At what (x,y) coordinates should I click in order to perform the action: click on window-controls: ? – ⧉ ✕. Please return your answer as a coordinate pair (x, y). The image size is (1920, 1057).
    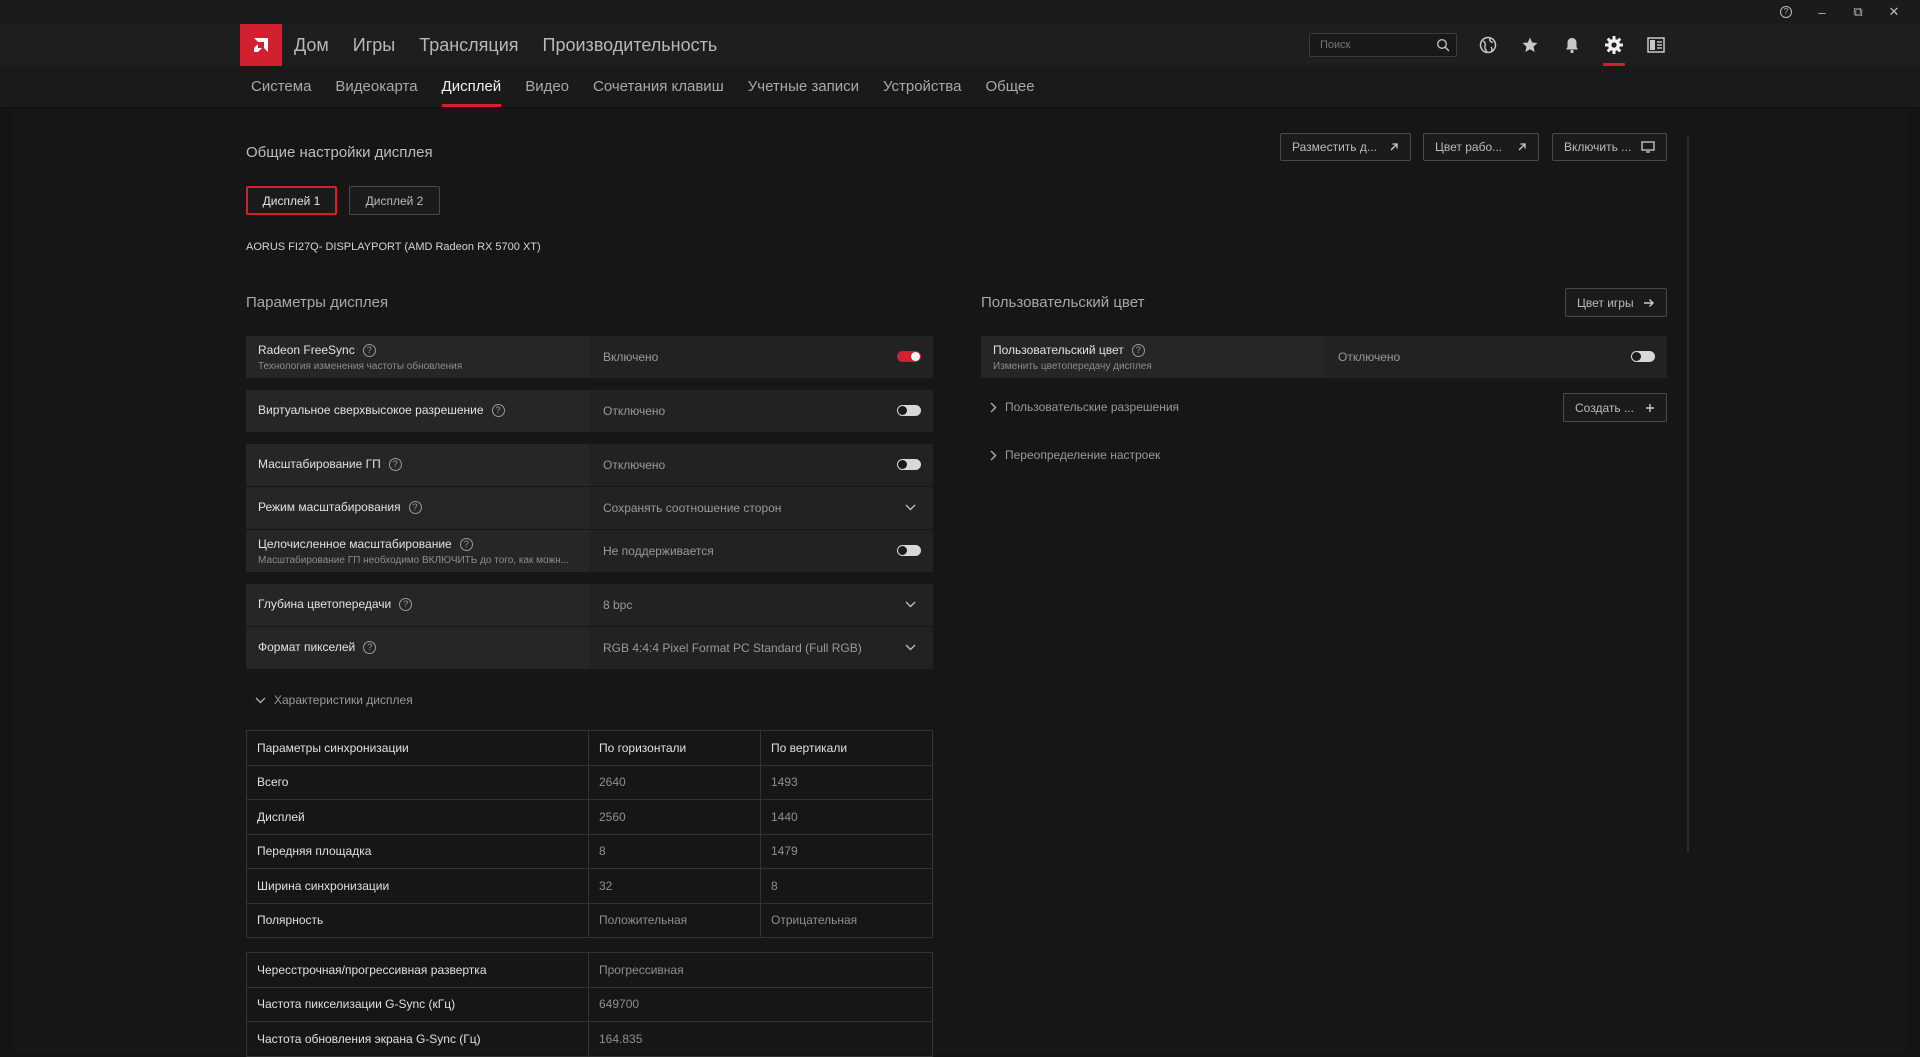
    Looking at the image, I should click on (1840, 12).